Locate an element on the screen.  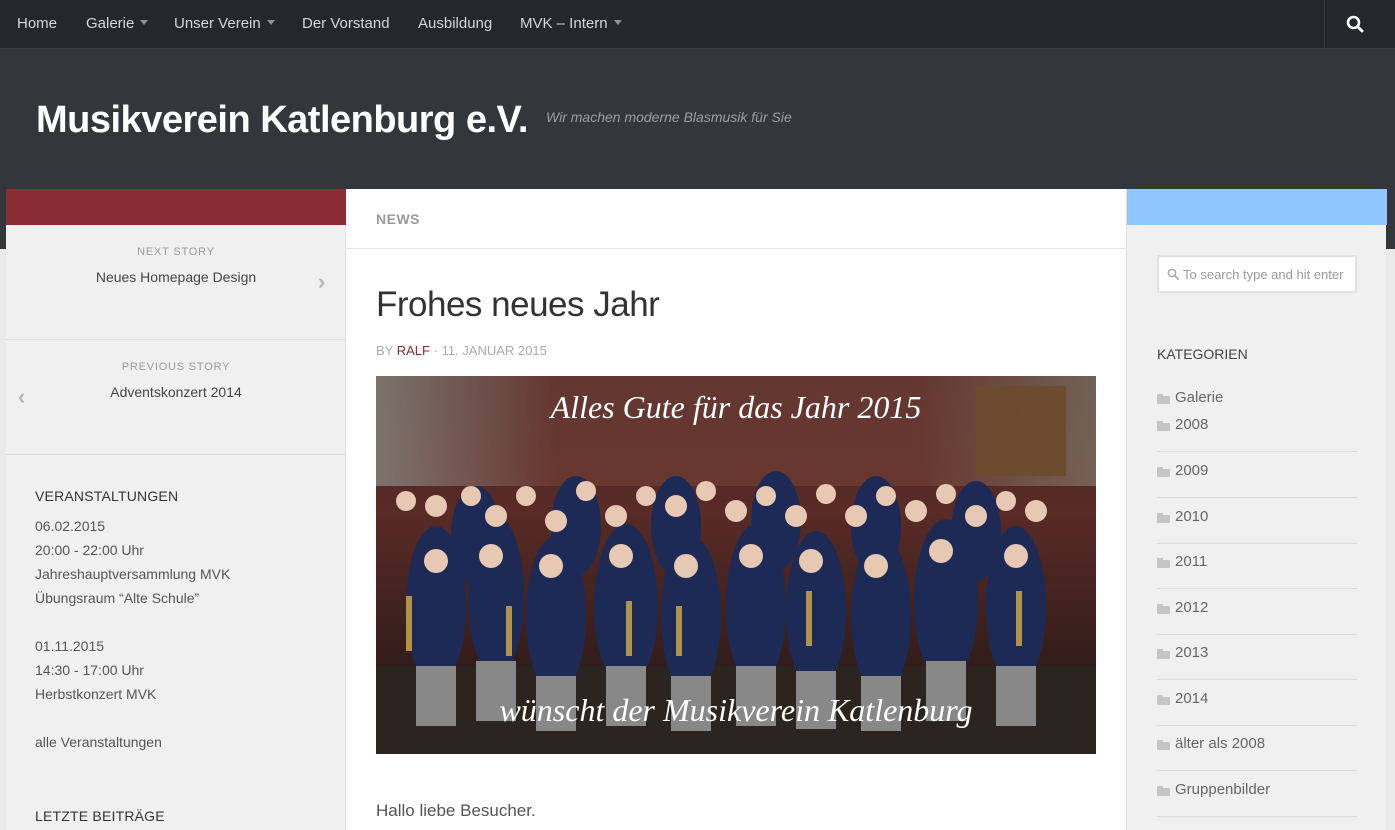
event-title: Herbstkonzert MVK is located at coordinates (95, 694).